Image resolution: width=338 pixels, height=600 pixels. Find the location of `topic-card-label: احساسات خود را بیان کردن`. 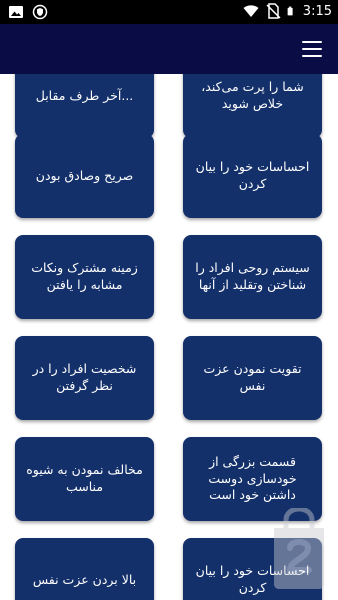

topic-card-label: احساسات خود را بیان کردن is located at coordinates (252, 175).